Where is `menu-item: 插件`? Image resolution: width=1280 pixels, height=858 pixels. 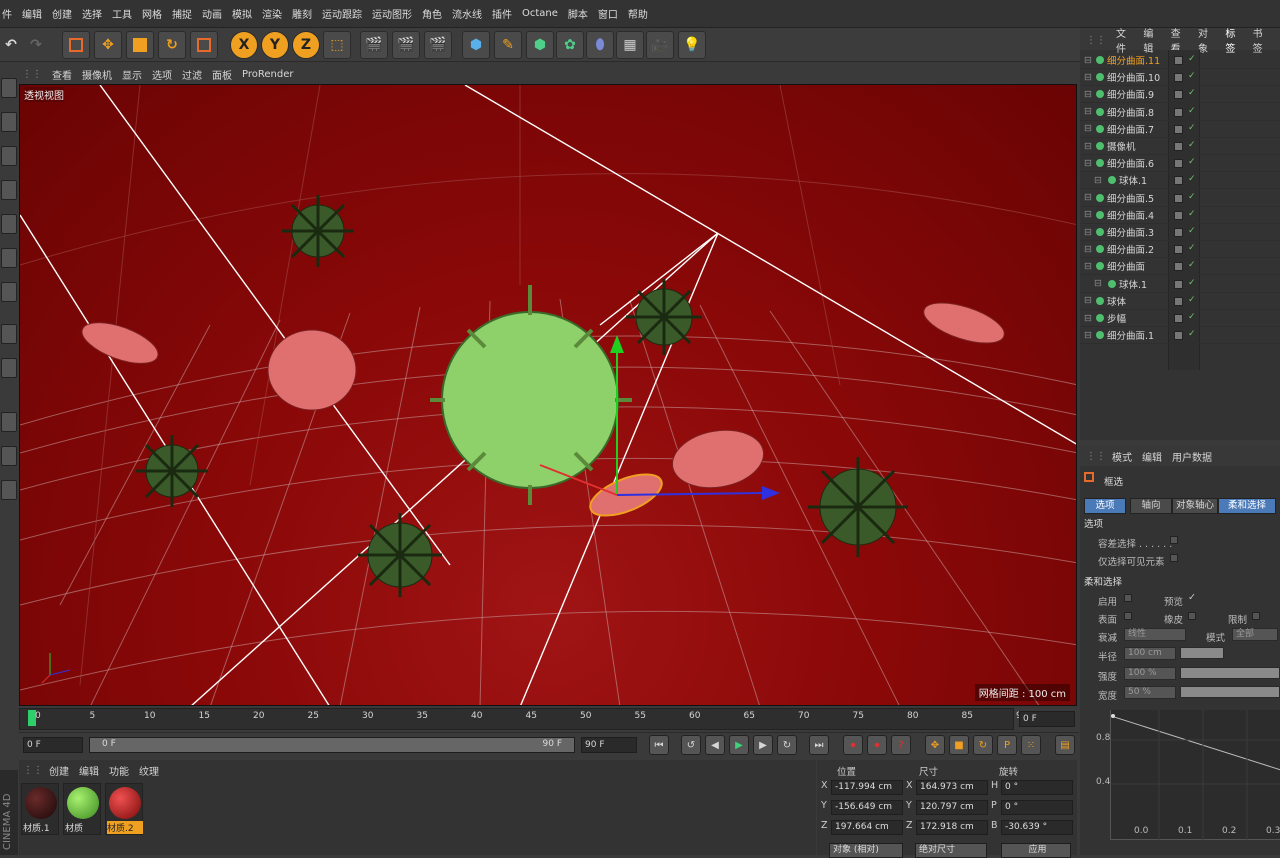 menu-item: 插件 is located at coordinates (502, 13).